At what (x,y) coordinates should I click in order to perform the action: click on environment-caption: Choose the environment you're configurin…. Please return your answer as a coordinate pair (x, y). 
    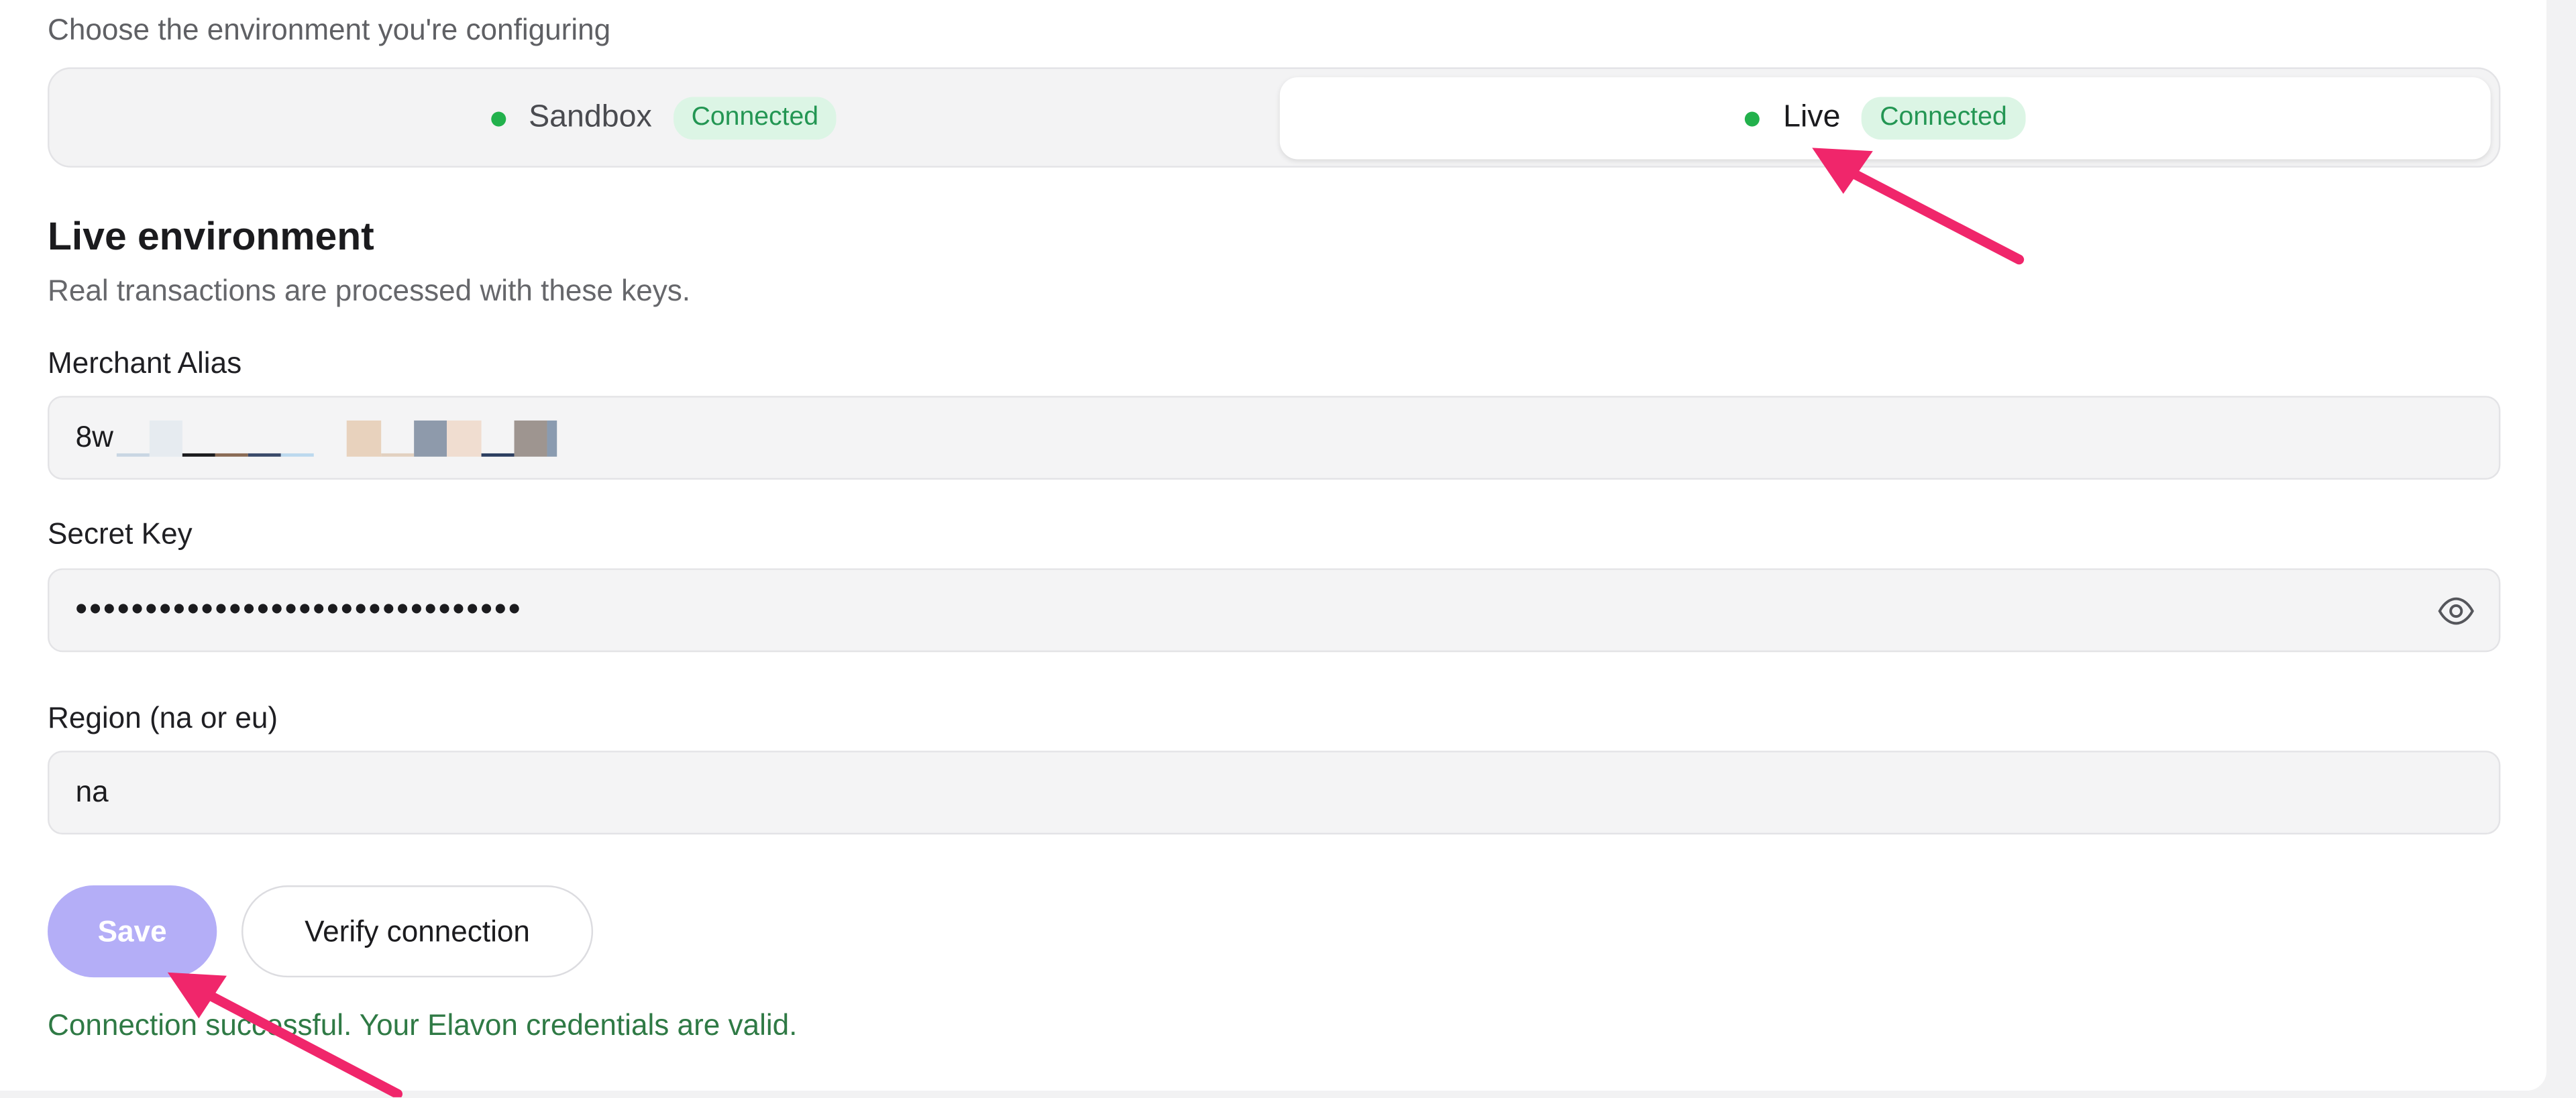
    Looking at the image, I should click on (329, 29).